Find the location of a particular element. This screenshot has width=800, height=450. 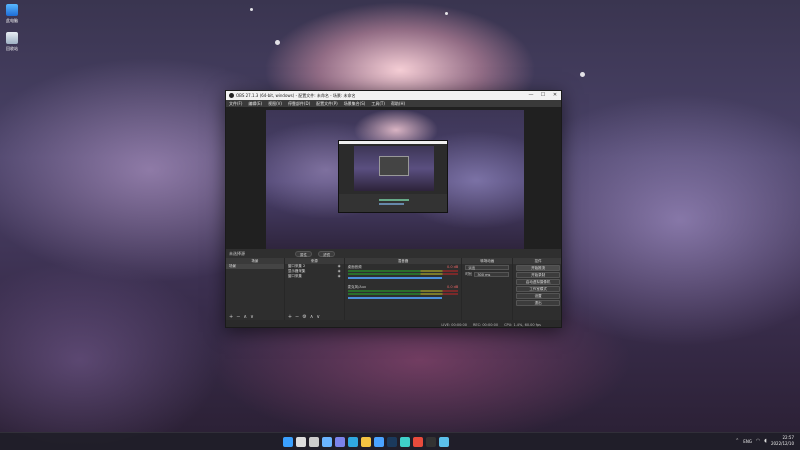

duration-label: 时长 is located at coordinates (469, 274).